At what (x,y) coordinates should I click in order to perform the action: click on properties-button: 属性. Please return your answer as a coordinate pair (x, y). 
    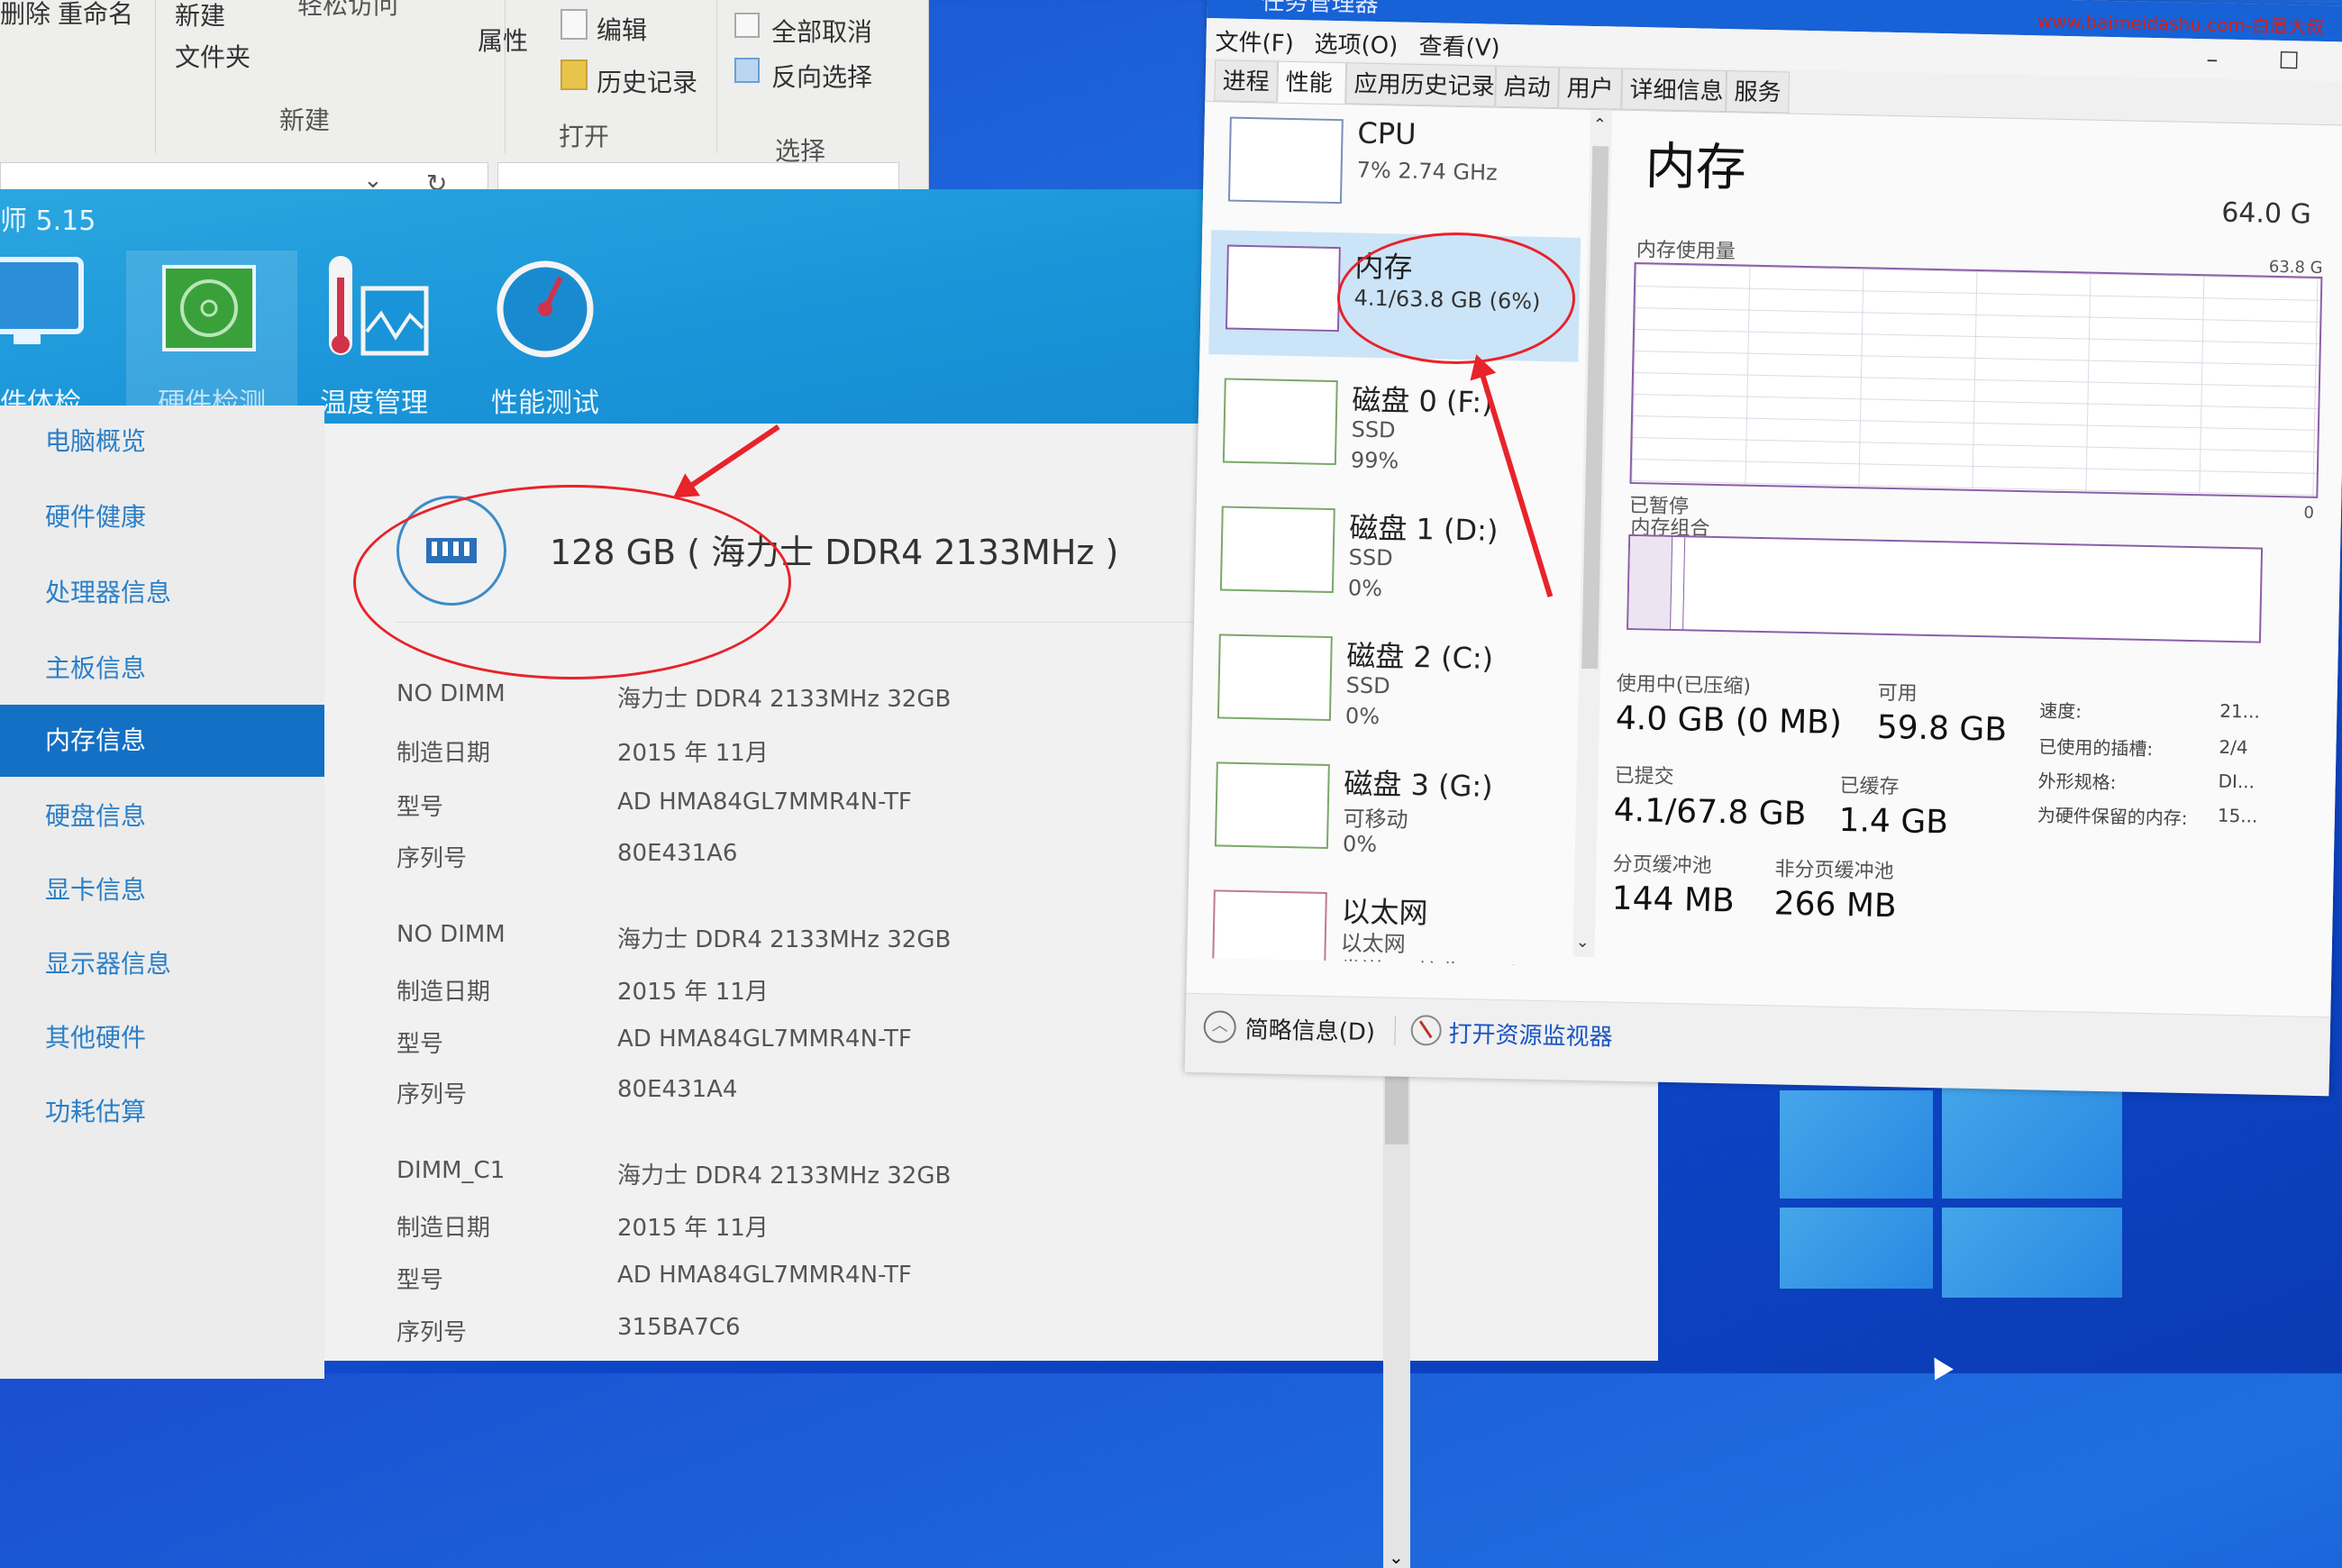
    Looking at the image, I should click on (503, 40).